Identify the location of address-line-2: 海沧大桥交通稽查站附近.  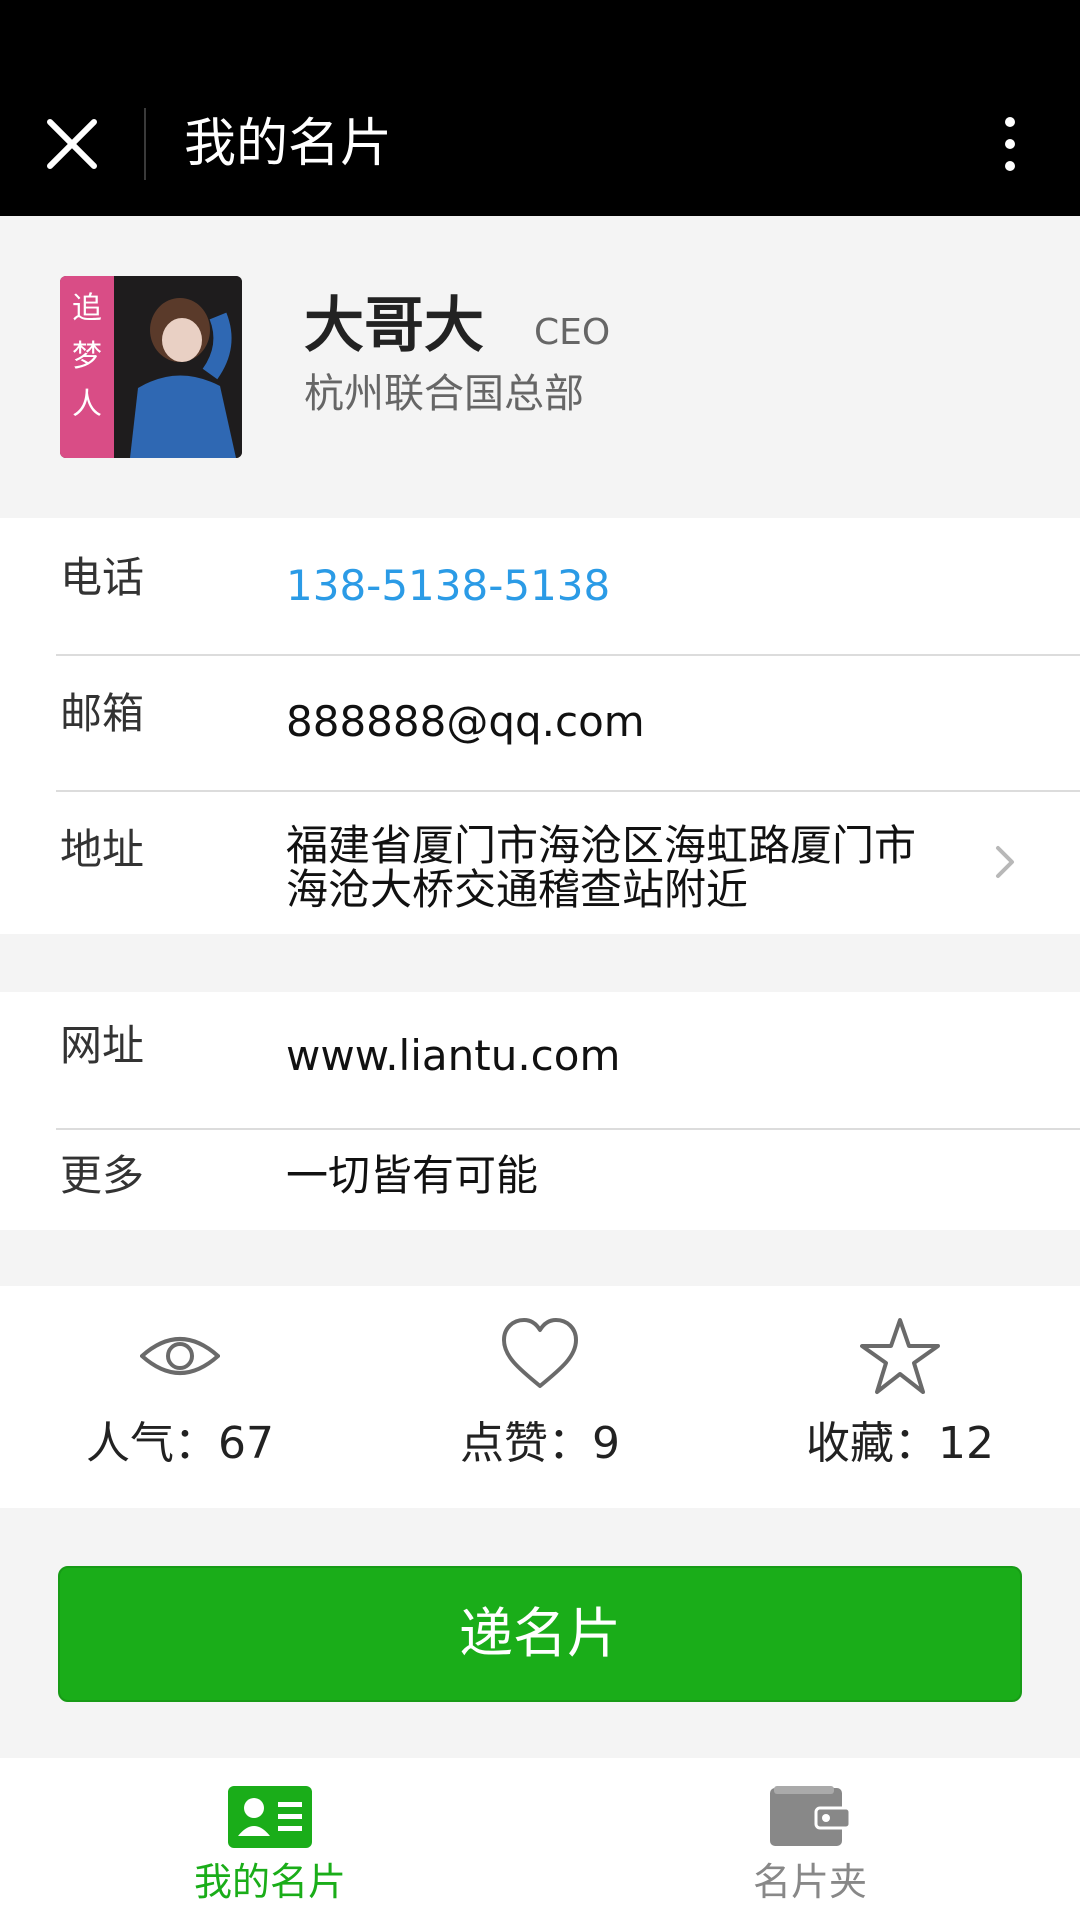
(517, 889).